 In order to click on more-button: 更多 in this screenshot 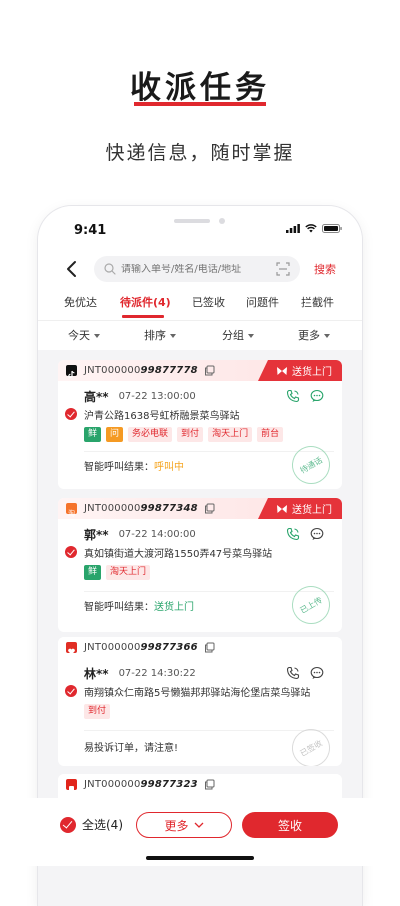, I will do `click(184, 825)`.